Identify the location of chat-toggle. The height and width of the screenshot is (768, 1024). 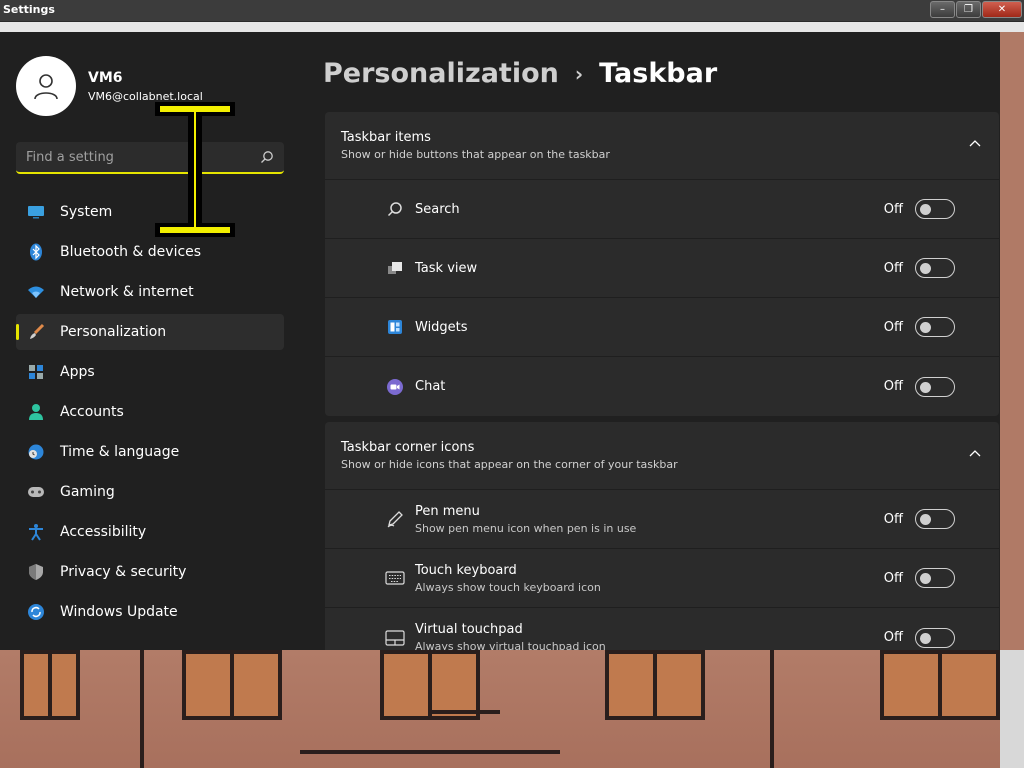
(935, 386).